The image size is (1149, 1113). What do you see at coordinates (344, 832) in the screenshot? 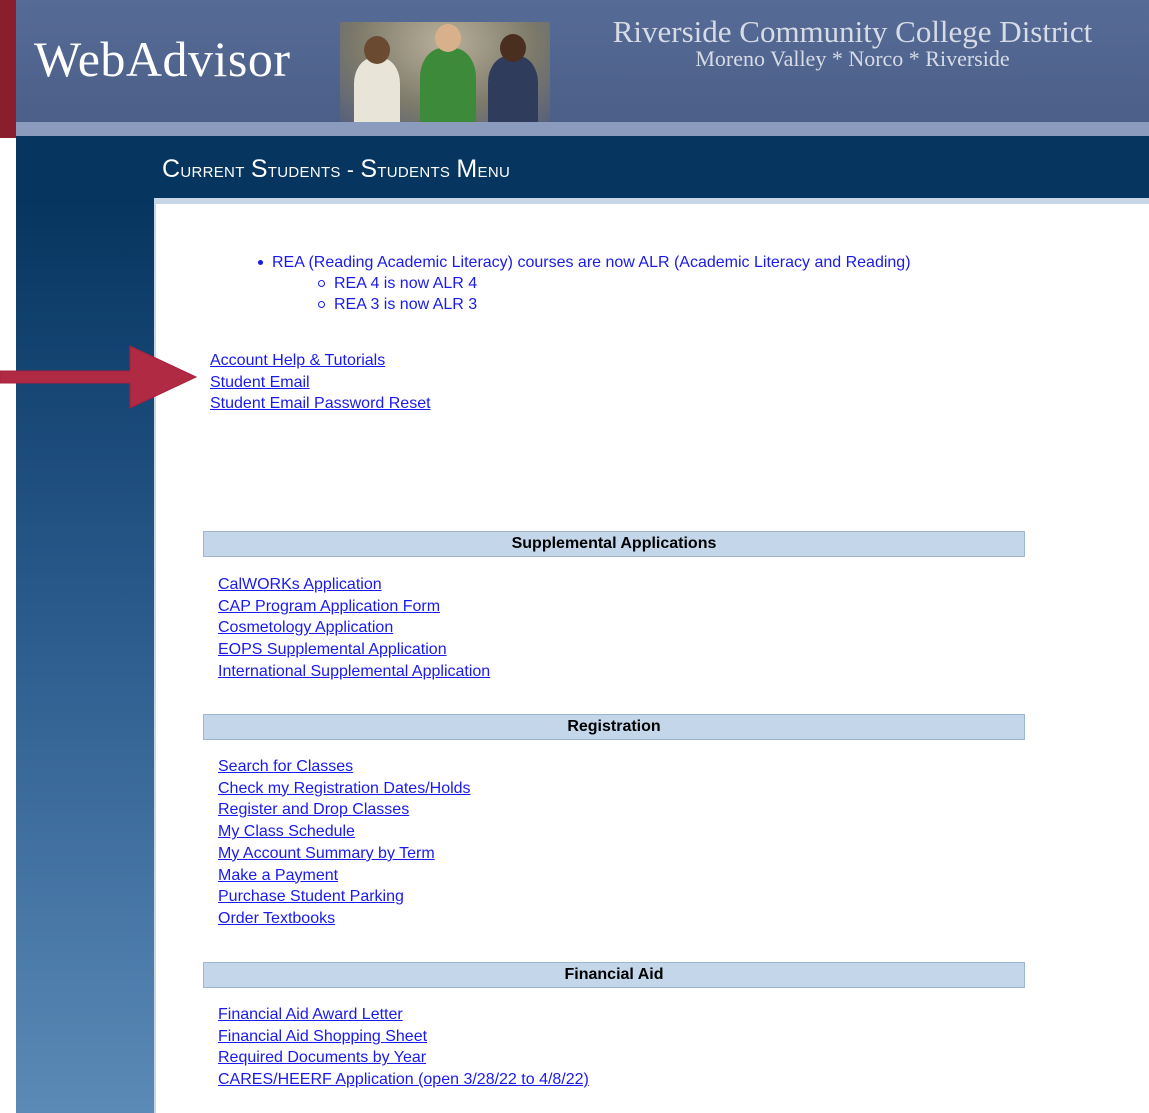
I see `my-class-schedule-link: My Class Schedule` at bounding box center [344, 832].